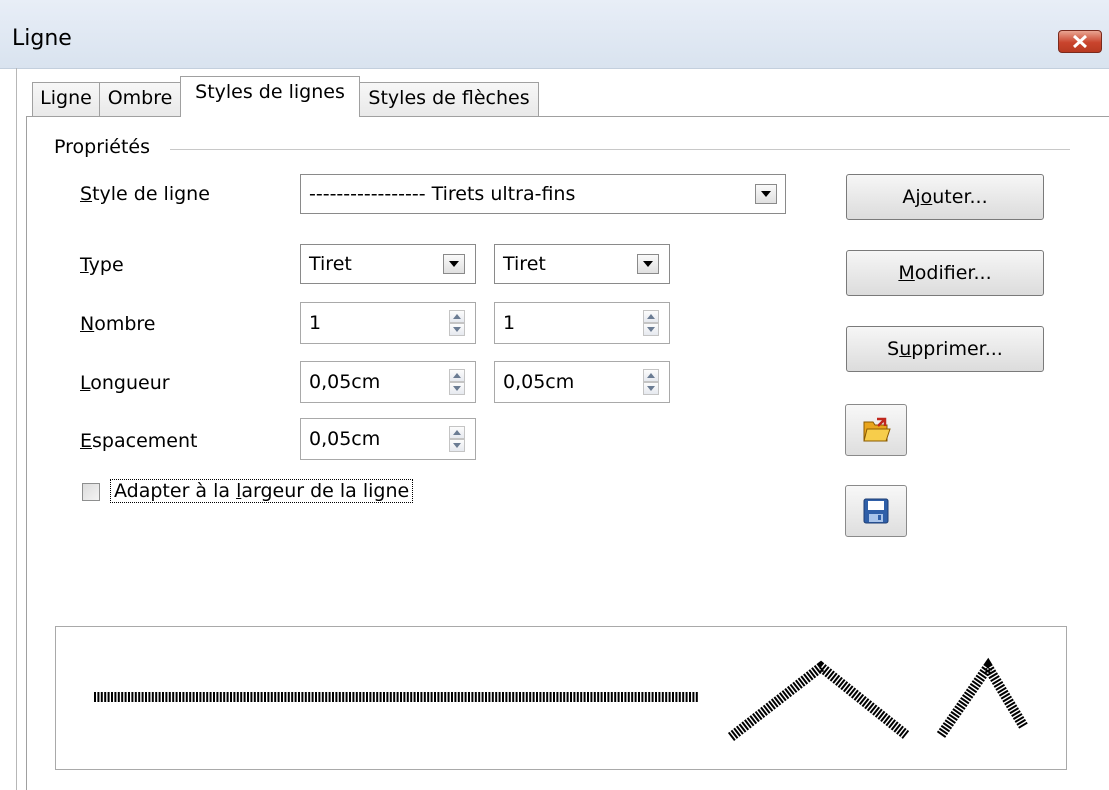  Describe the element at coordinates (139, 441) in the screenshot. I see `spacing-label: Espacement` at that location.